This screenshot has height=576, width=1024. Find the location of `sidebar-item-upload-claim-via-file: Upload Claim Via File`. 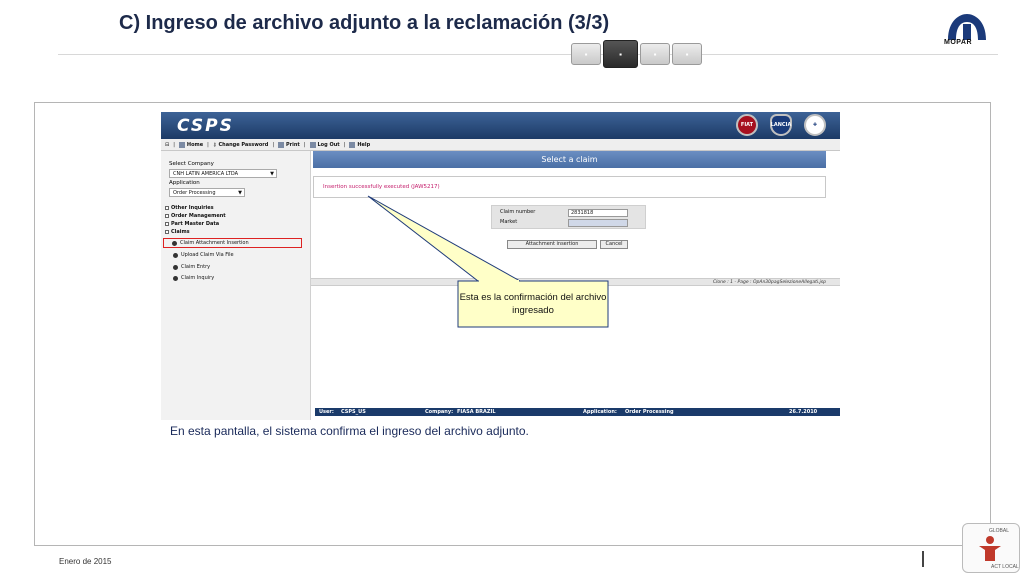

sidebar-item-upload-claim-via-file: Upload Claim Via File is located at coordinates (203, 255).